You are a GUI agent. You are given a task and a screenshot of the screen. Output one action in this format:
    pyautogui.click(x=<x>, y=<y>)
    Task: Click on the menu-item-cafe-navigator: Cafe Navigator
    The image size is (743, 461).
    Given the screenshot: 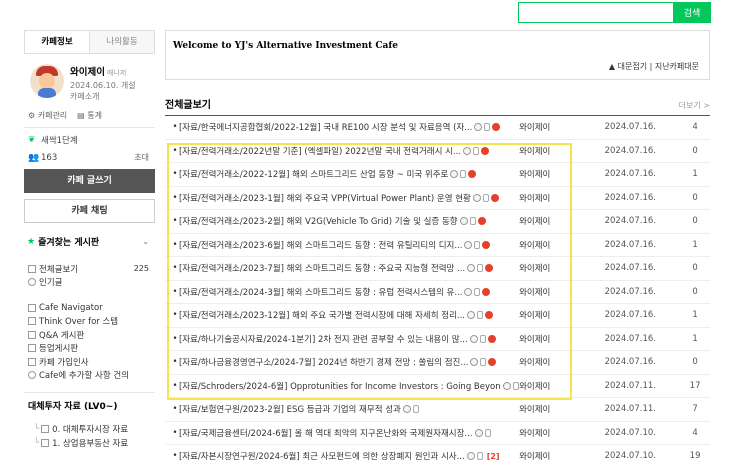 What is the action you would take?
    pyautogui.click(x=91, y=308)
    